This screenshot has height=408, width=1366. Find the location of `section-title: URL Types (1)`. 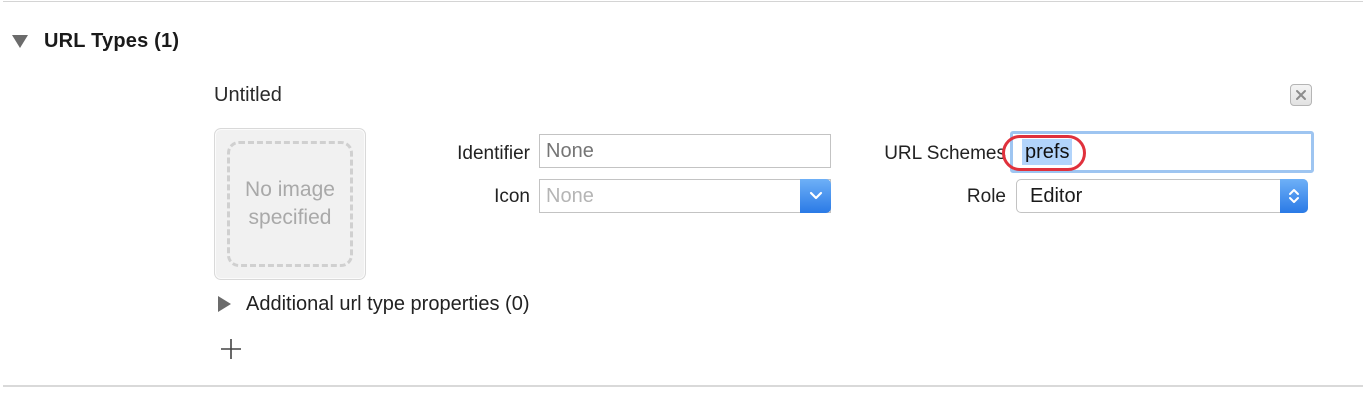

section-title: URL Types (1) is located at coordinates (112, 40).